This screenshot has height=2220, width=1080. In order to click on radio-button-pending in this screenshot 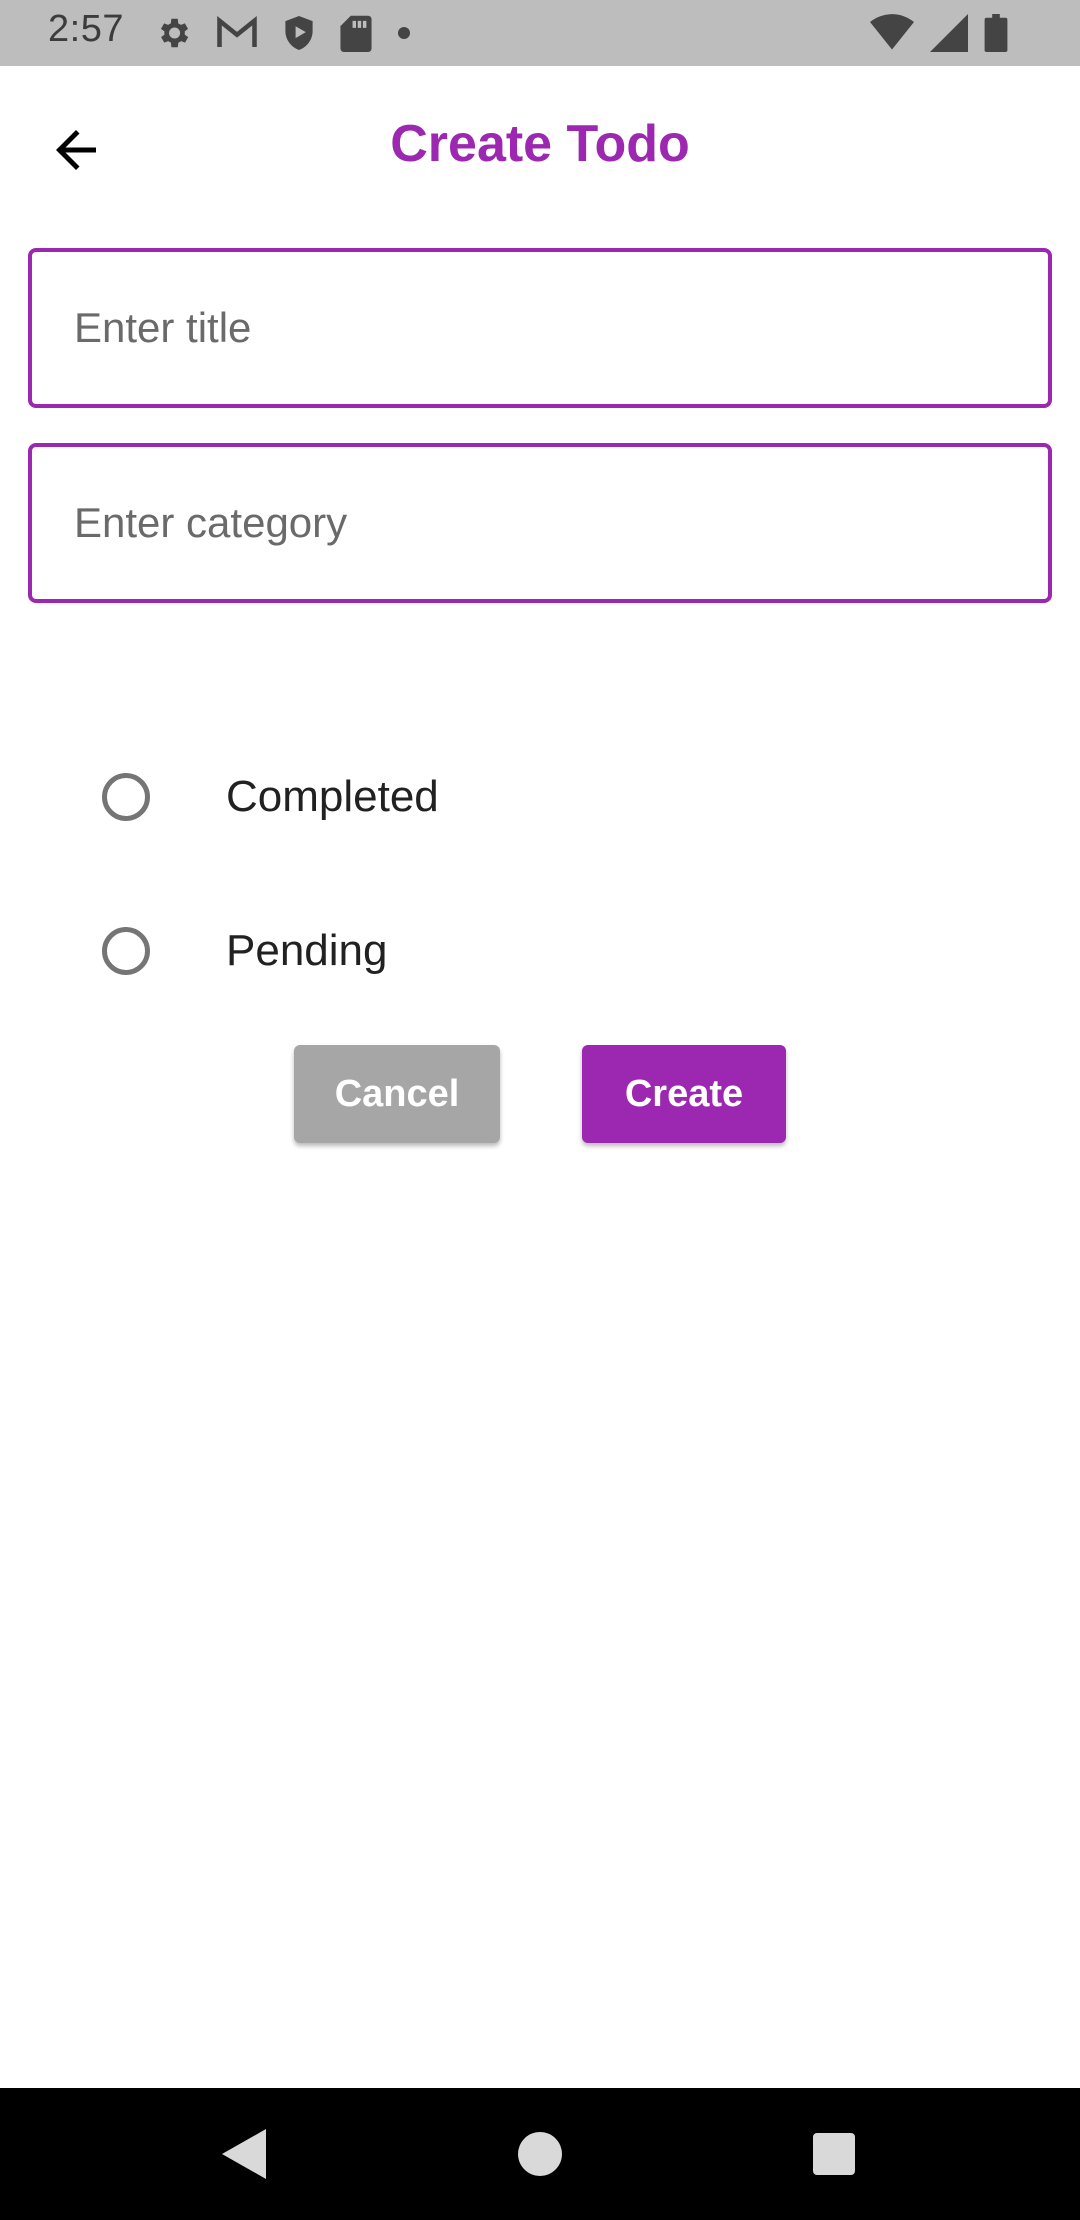, I will do `click(126, 951)`.